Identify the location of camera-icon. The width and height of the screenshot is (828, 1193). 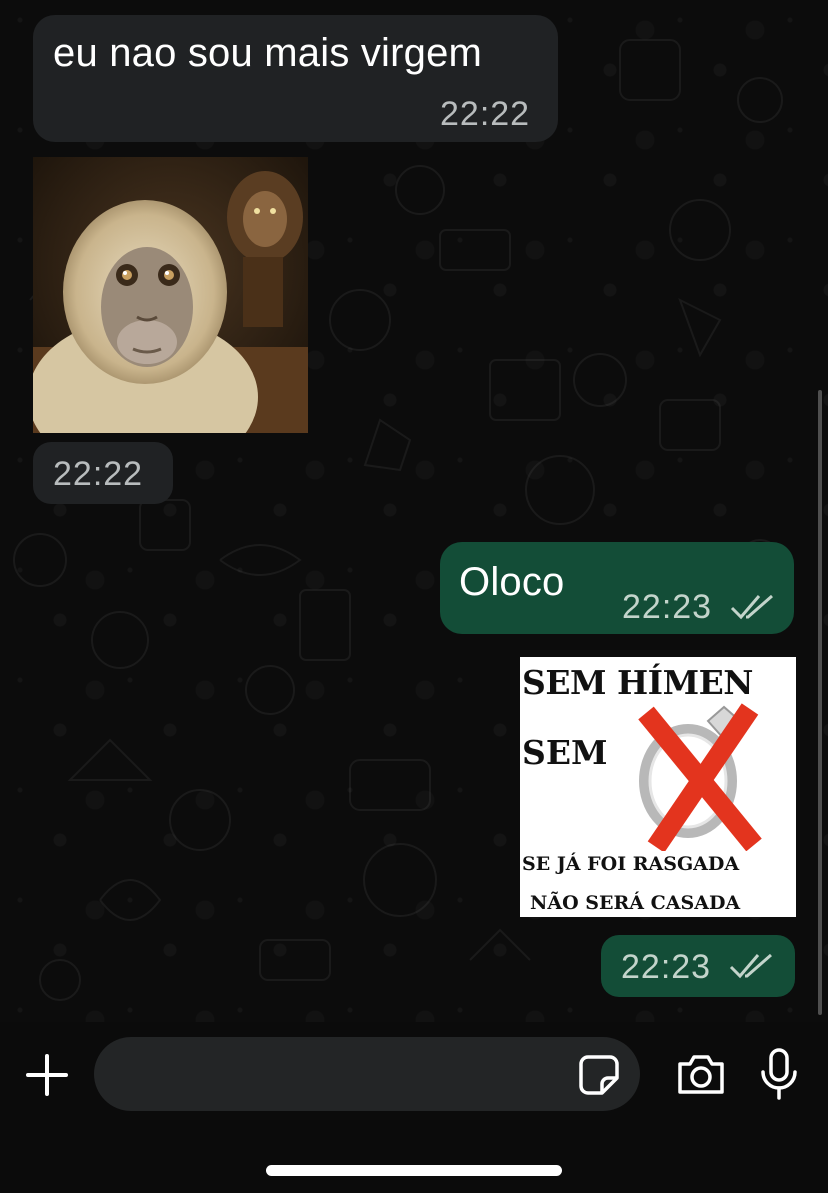
(701, 1074).